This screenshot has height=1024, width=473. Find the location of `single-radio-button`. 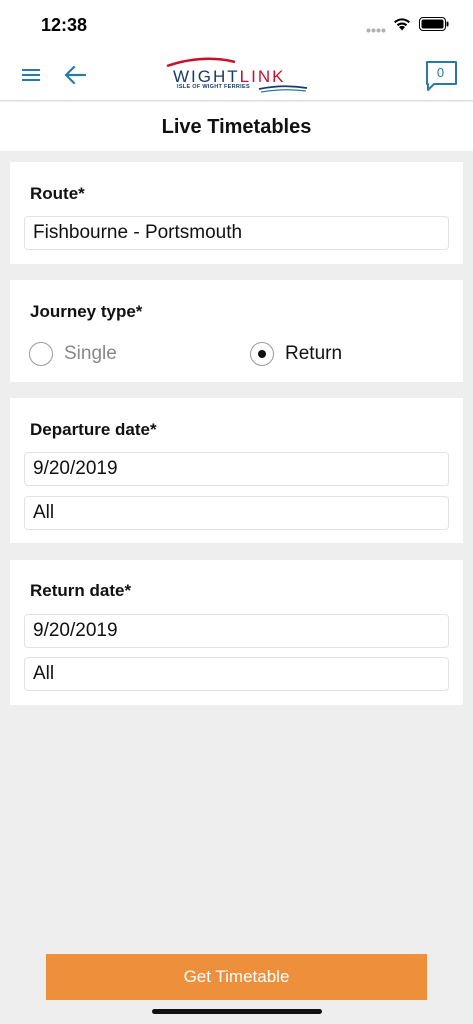

single-radio-button is located at coordinates (41, 354).